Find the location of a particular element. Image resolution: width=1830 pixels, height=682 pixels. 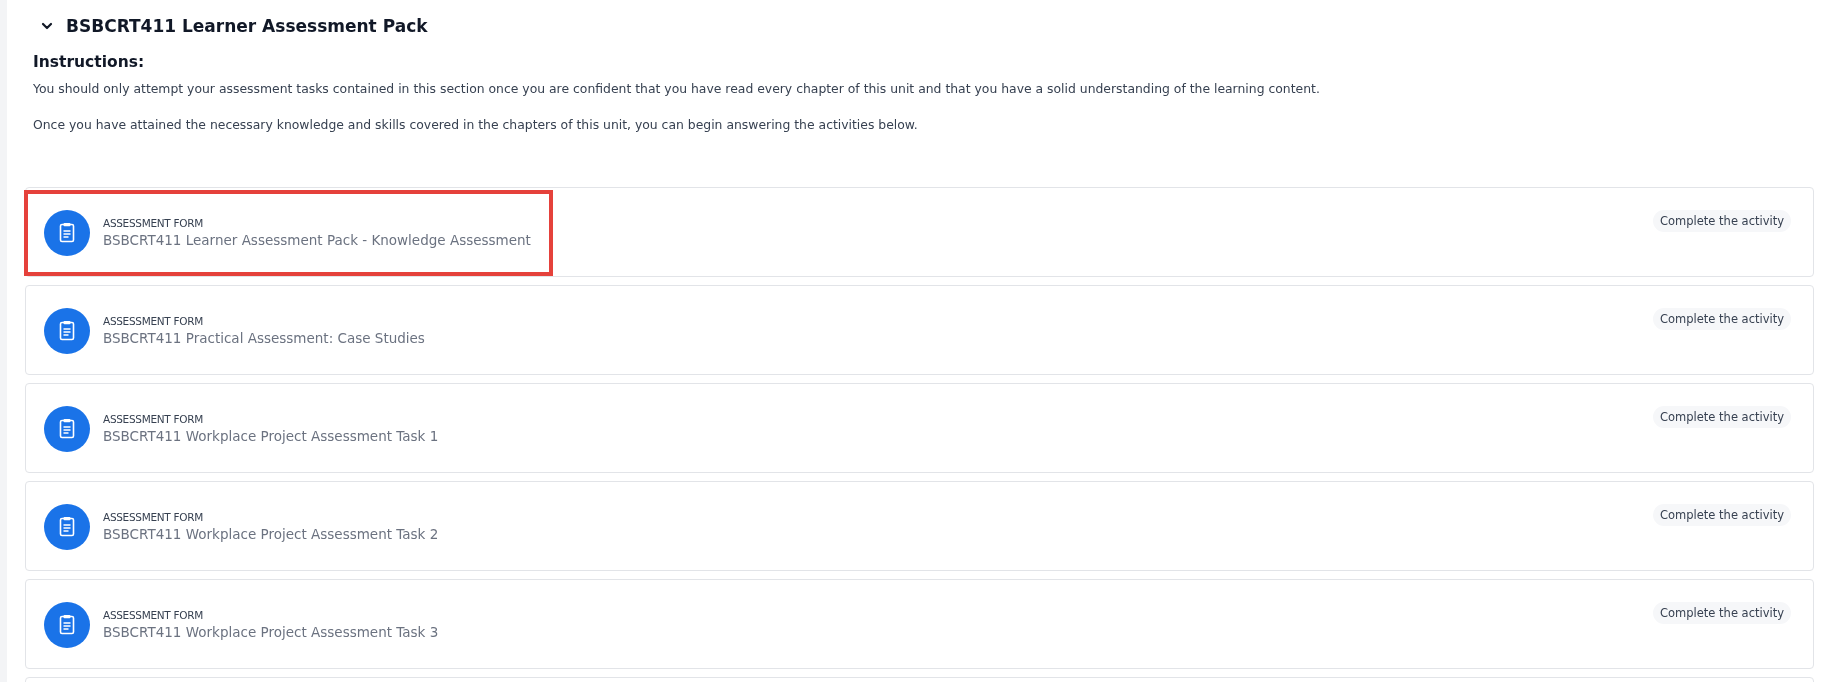

activity-card: ASSESSMENT FORM BSBCRT411 Workplace Project Assessment Task 1 Complete the activity is located at coordinates (919, 428).